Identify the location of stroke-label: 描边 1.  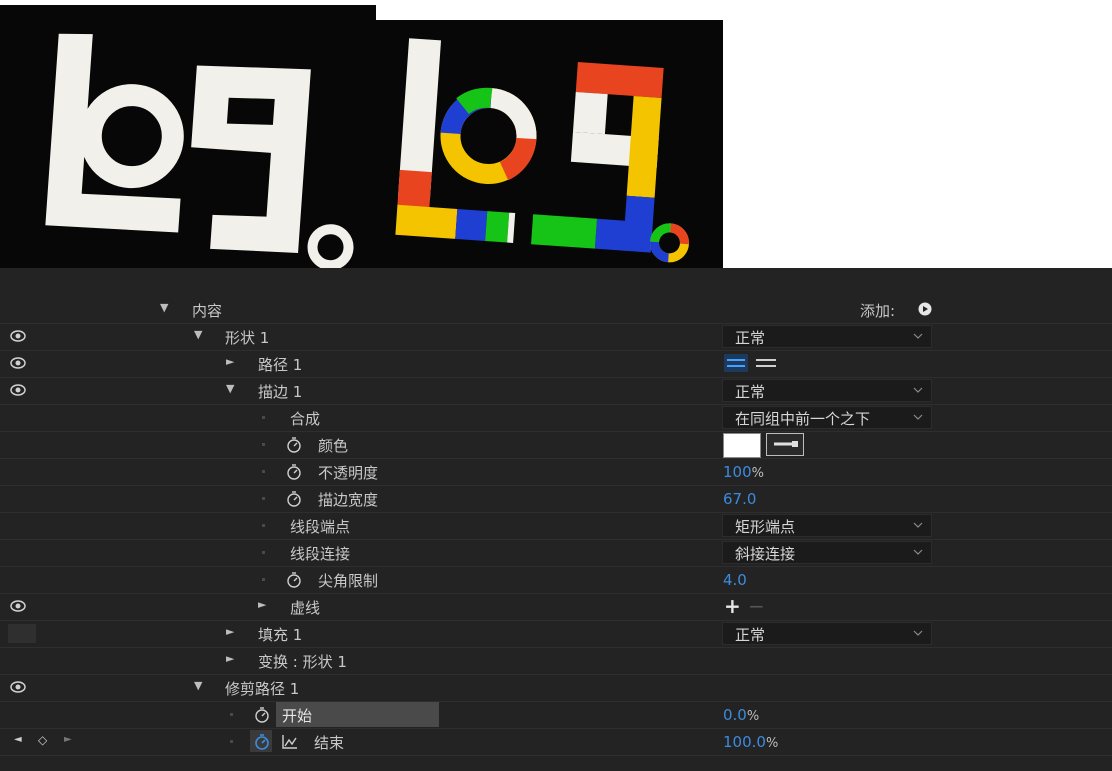
(280, 392).